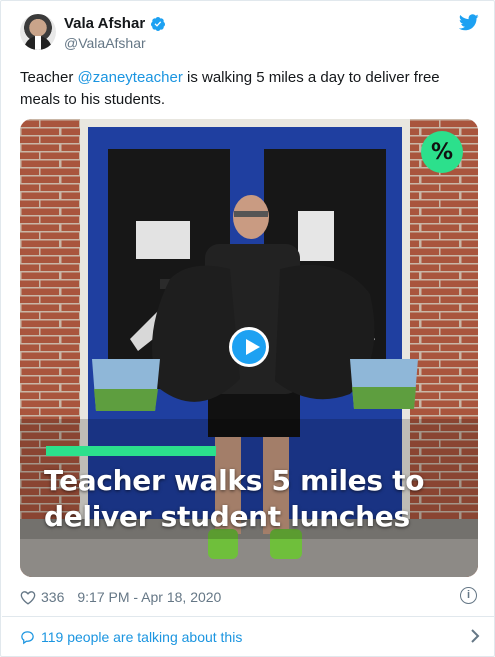 Image resolution: width=495 pixels, height=657 pixels. I want to click on timestamp: 9:17 PM - Apr 18, 2020, so click(149, 597).